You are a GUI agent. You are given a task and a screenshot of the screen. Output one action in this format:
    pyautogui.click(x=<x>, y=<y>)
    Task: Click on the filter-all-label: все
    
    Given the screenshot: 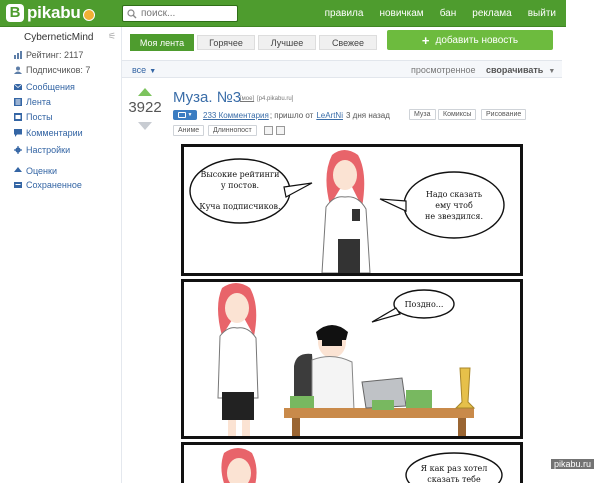 What is the action you would take?
    pyautogui.click(x=139, y=70)
    